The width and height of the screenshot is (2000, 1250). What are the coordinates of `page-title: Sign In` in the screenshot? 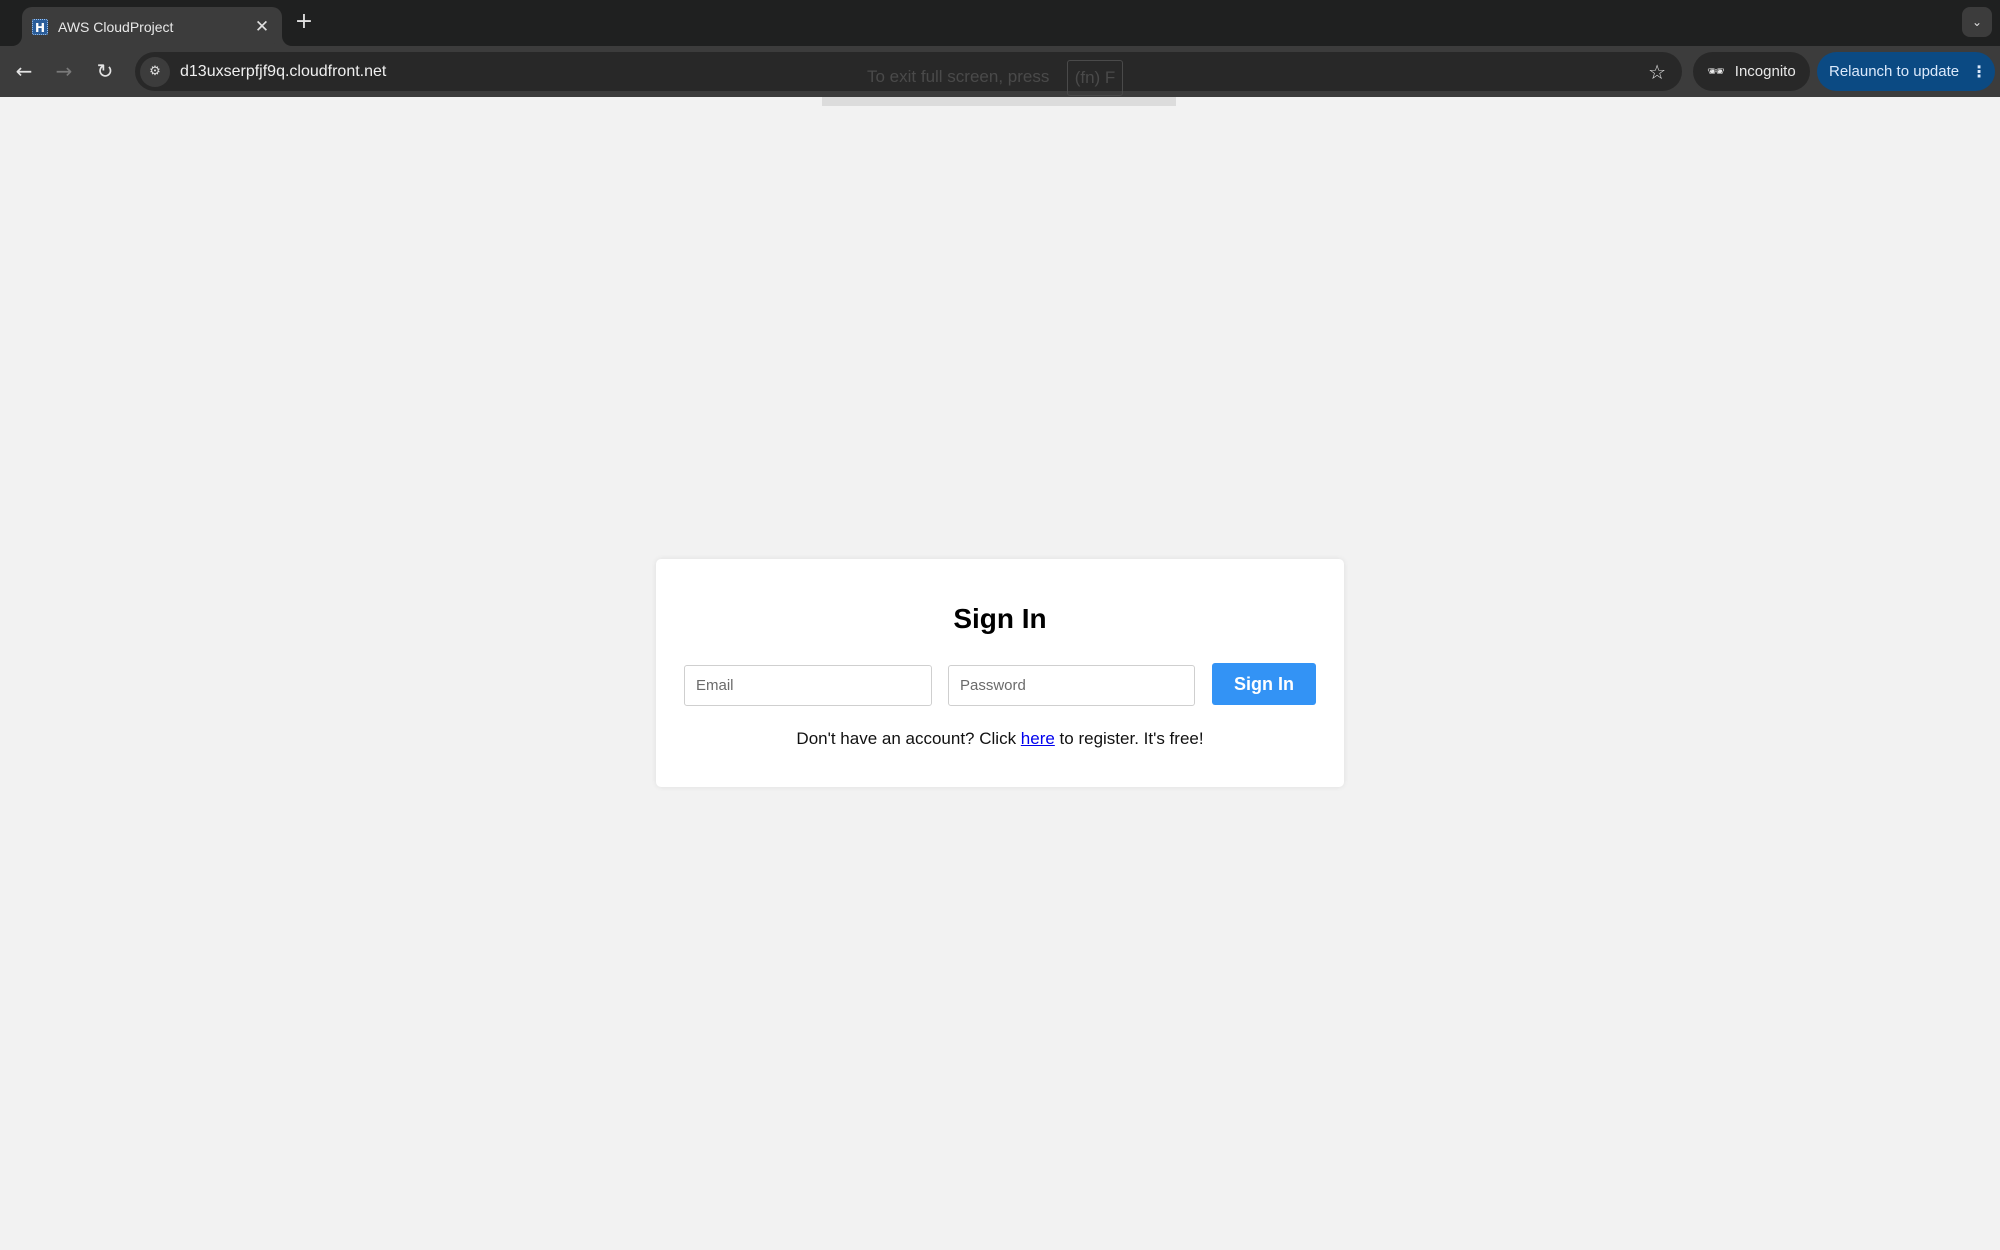 It's located at (1000, 618).